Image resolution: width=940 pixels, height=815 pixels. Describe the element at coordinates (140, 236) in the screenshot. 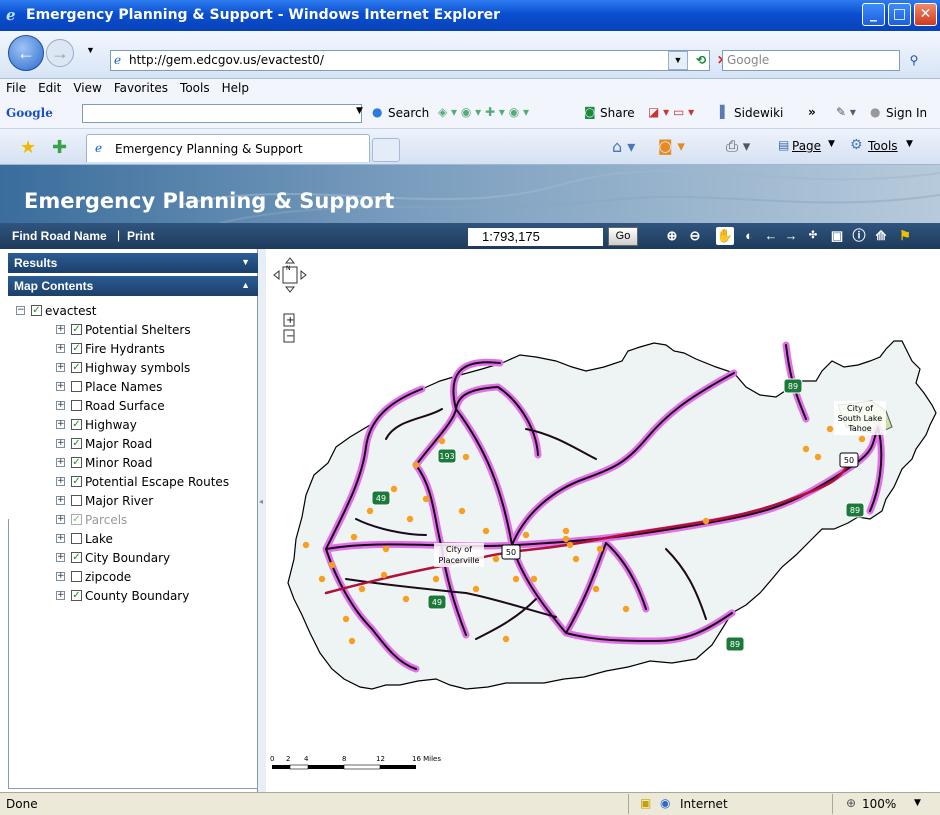

I see `print-link: Print` at that location.